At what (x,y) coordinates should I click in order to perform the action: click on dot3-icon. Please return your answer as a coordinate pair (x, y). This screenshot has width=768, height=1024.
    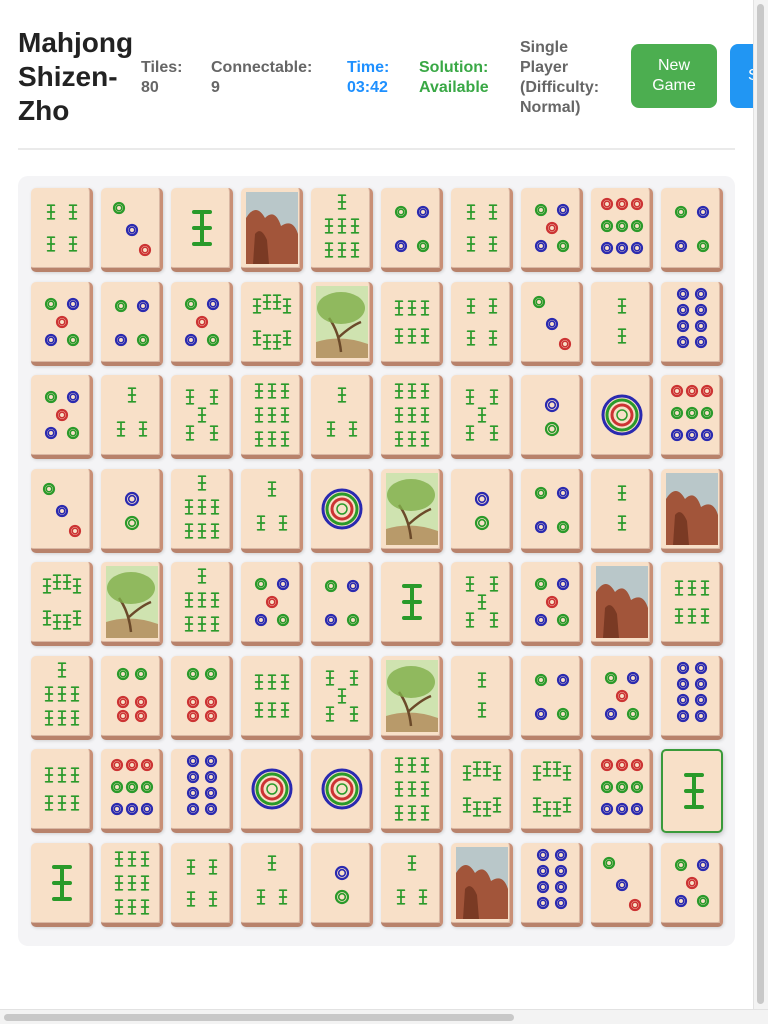
    Looking at the image, I should click on (552, 322).